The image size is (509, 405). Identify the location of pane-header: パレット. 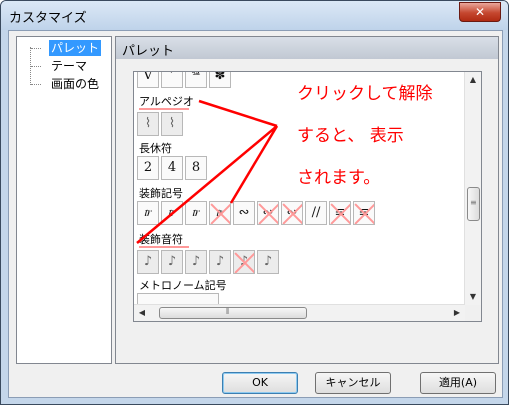
(307, 48).